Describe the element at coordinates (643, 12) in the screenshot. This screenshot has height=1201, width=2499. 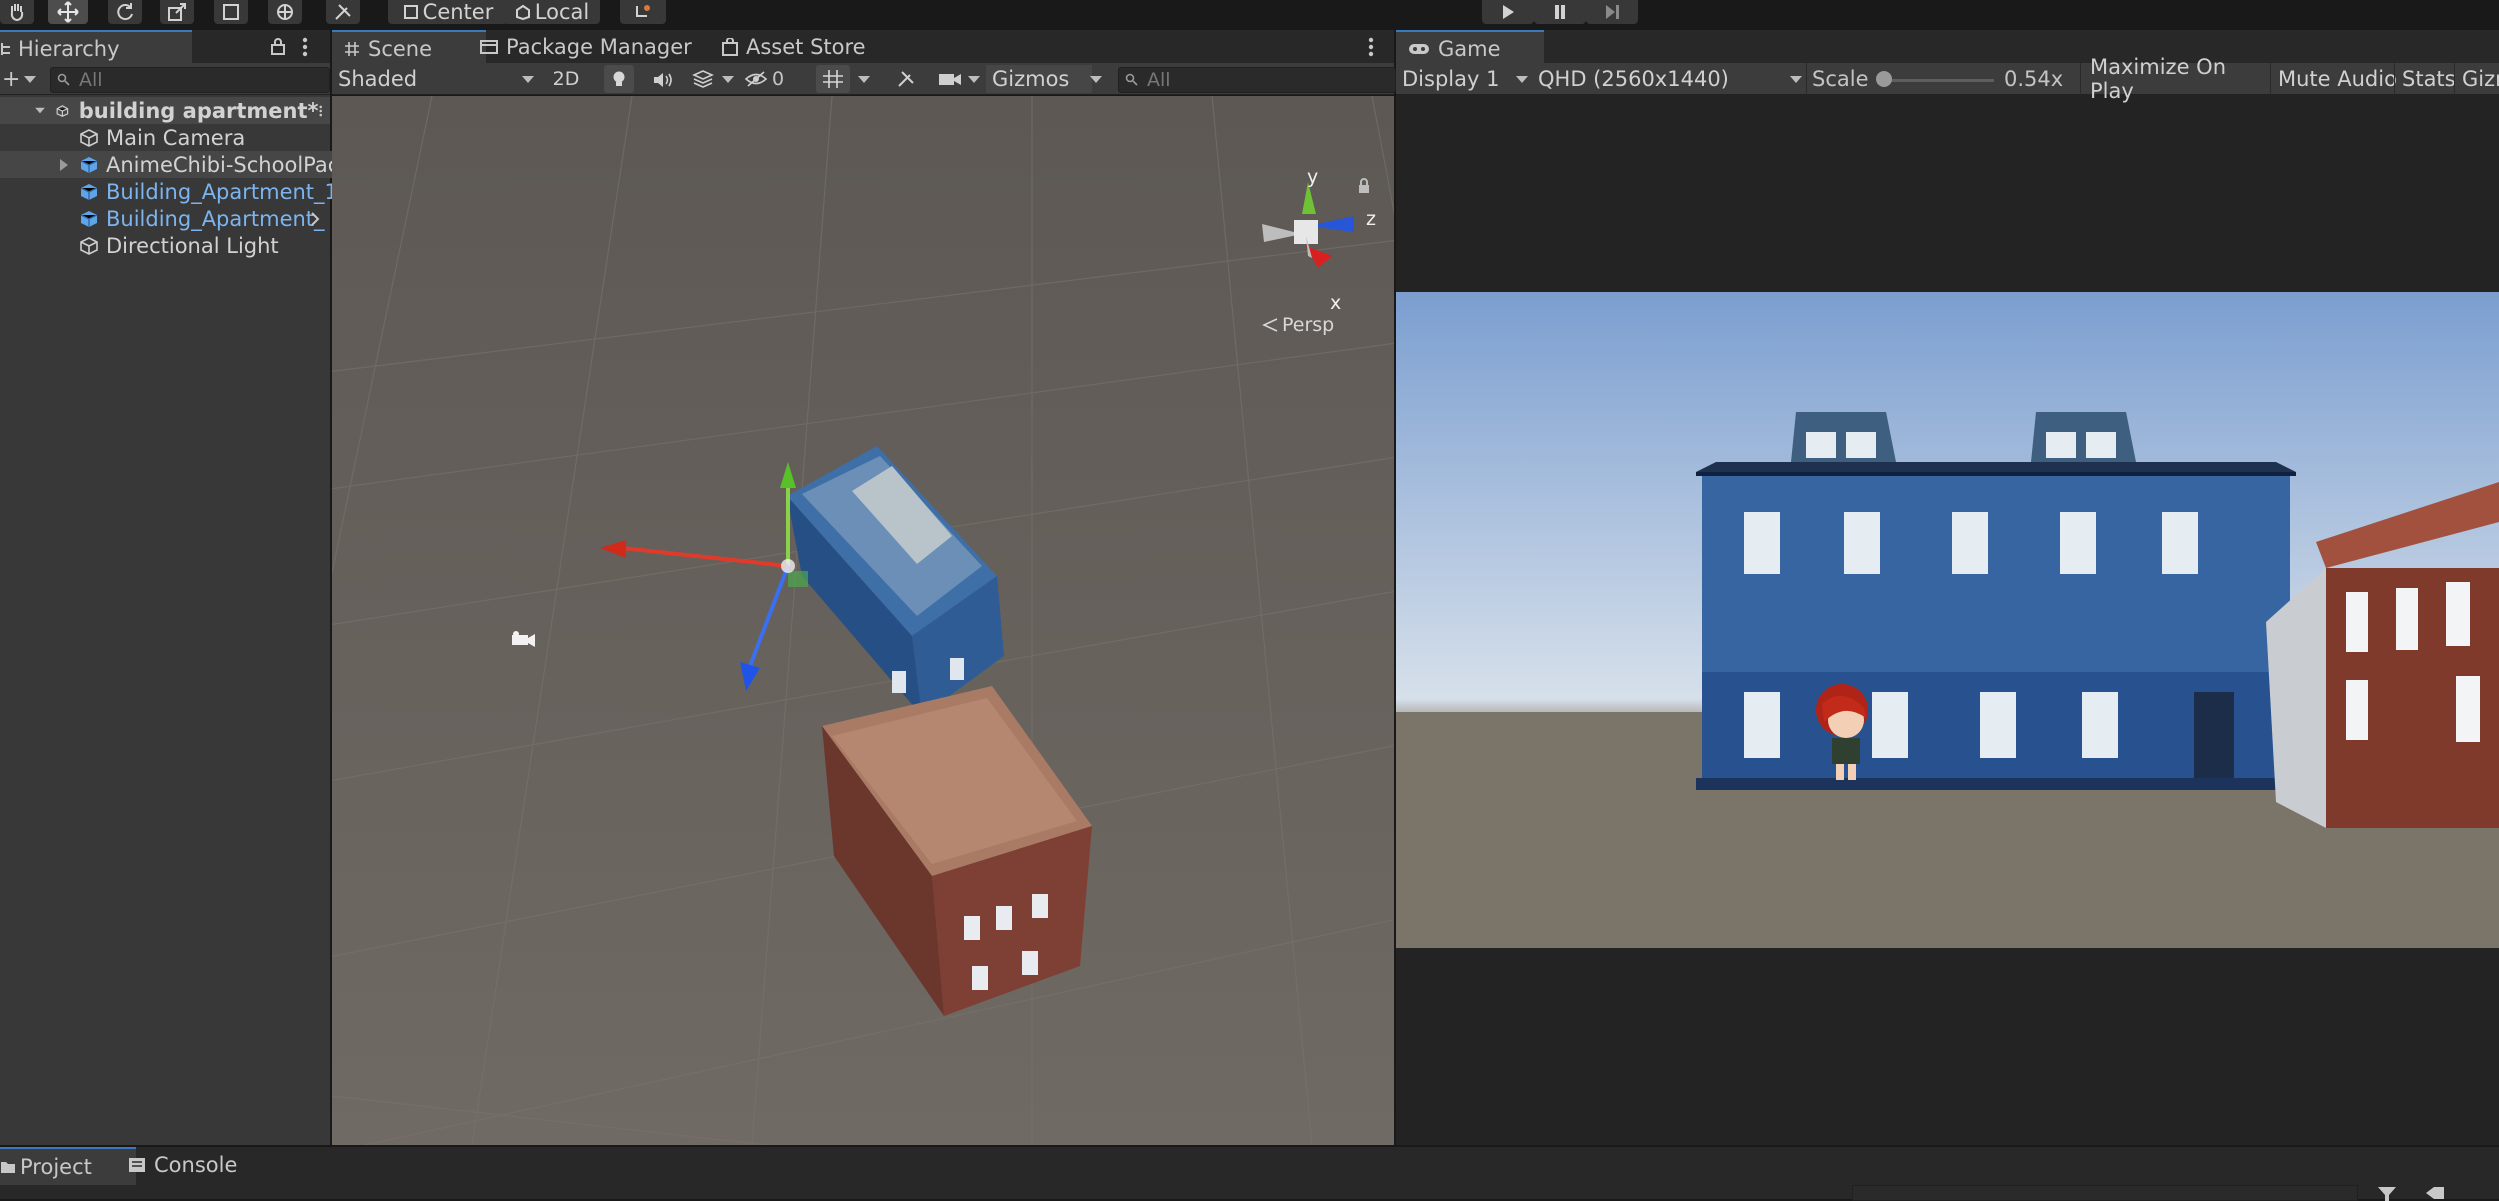
I see `snap-settings-button` at that location.